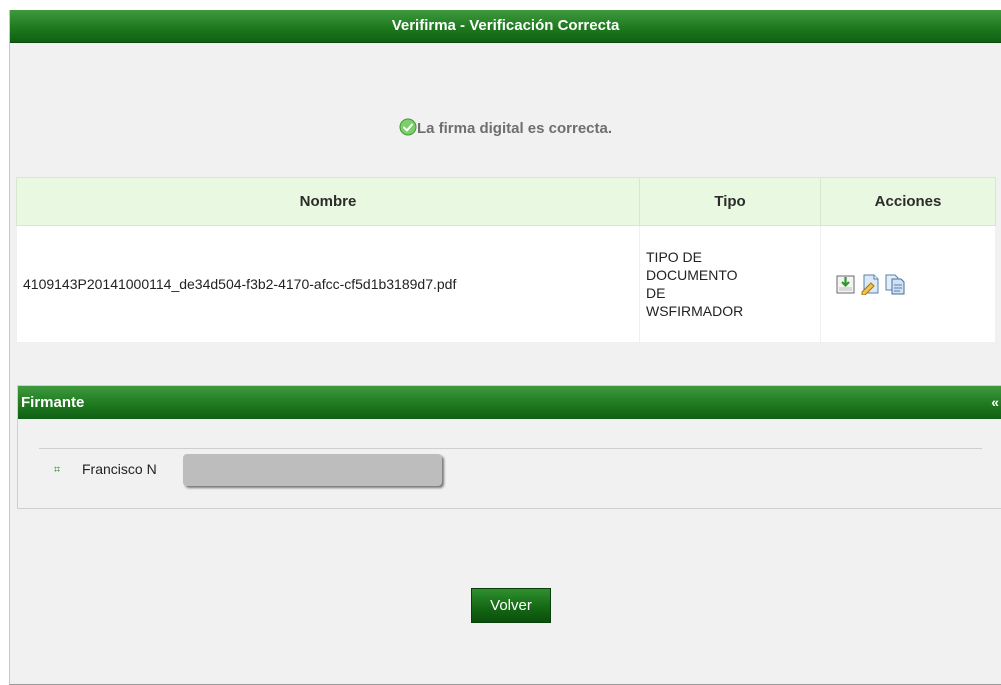  What do you see at coordinates (846, 284) in the screenshot?
I see `download-document-icon` at bounding box center [846, 284].